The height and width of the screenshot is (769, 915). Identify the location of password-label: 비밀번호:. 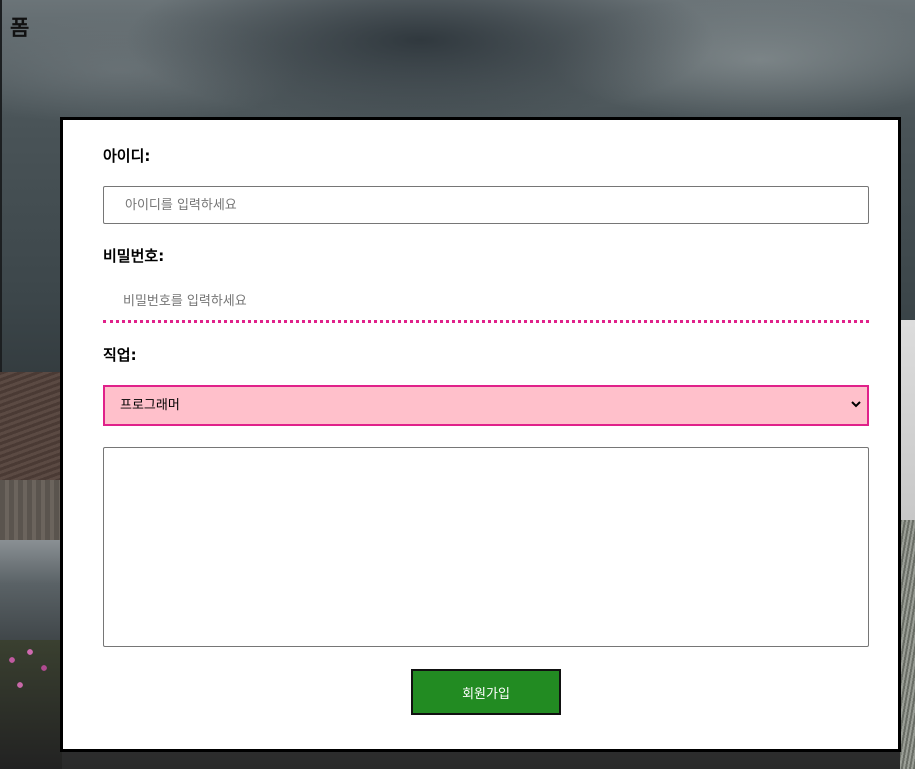
(134, 256).